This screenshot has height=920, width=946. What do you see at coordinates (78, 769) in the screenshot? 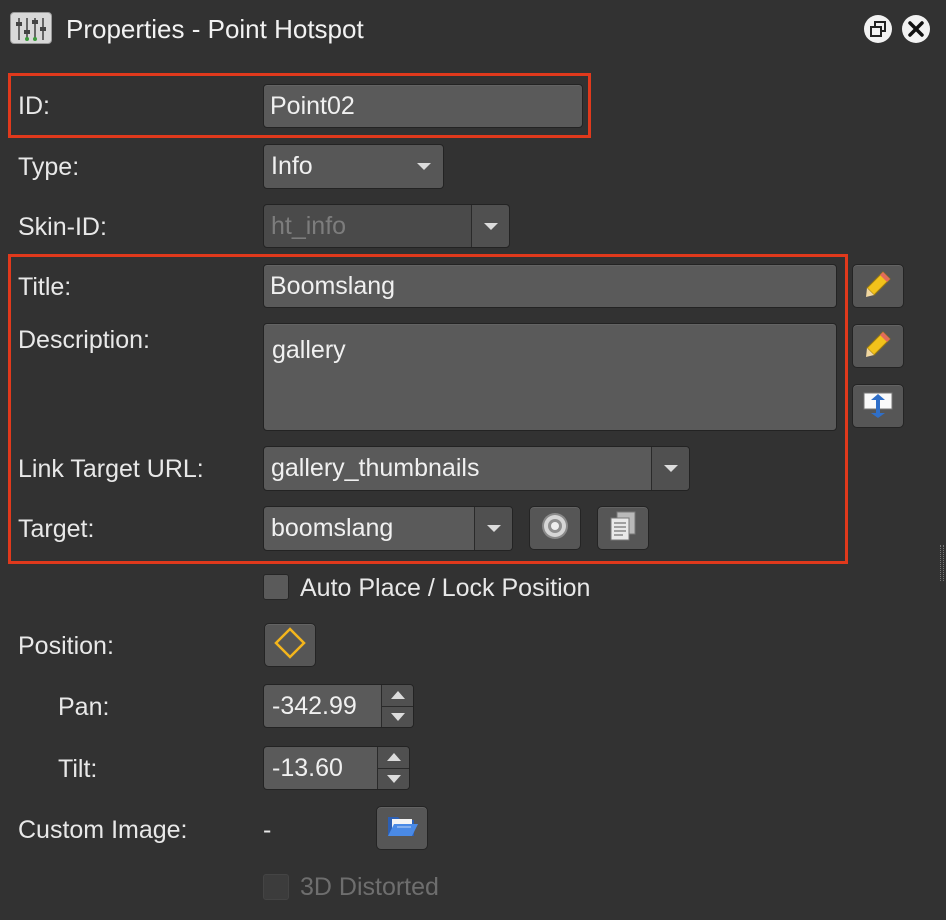
I see `tilt-label: Tilt:` at bounding box center [78, 769].